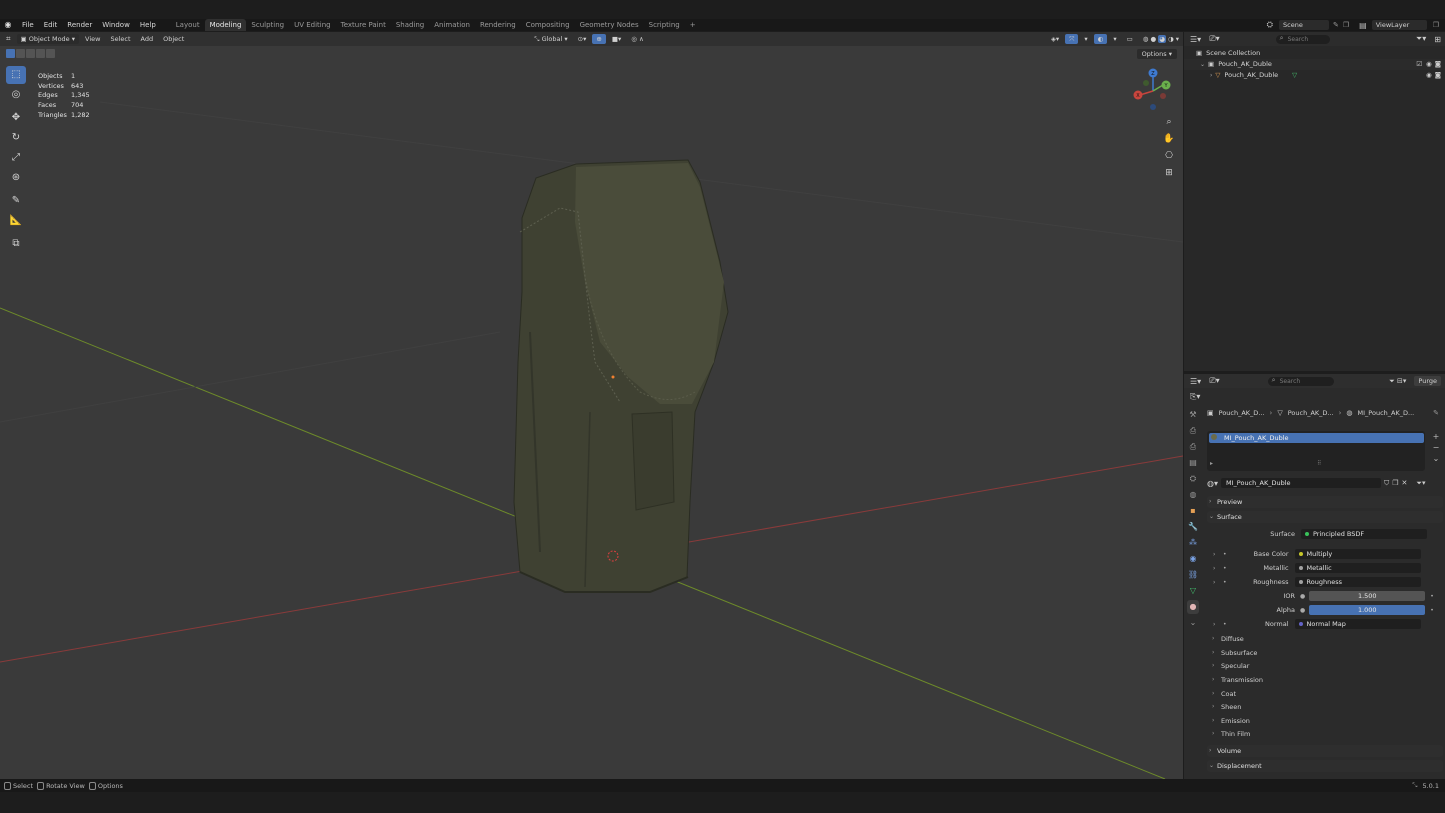 The image size is (1445, 813). What do you see at coordinates (1300, 381) in the screenshot?
I see `properties-top-search-input: Search` at bounding box center [1300, 381].